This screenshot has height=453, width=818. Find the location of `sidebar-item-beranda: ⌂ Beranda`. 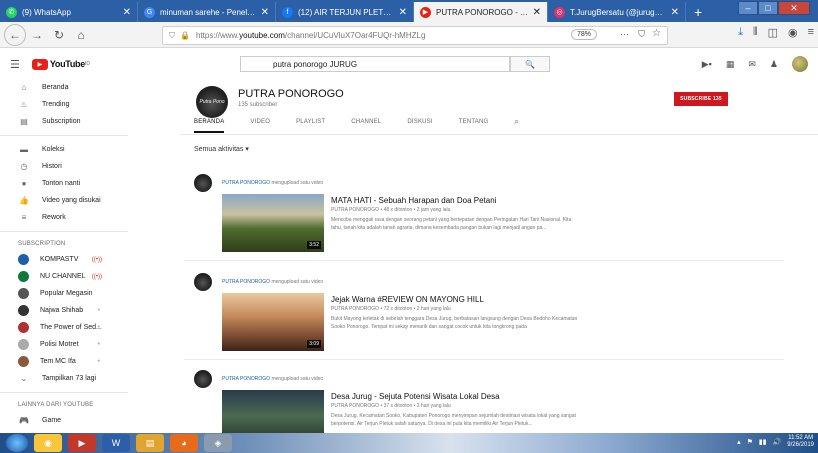

sidebar-item-beranda: ⌂ Beranda is located at coordinates (64, 87).